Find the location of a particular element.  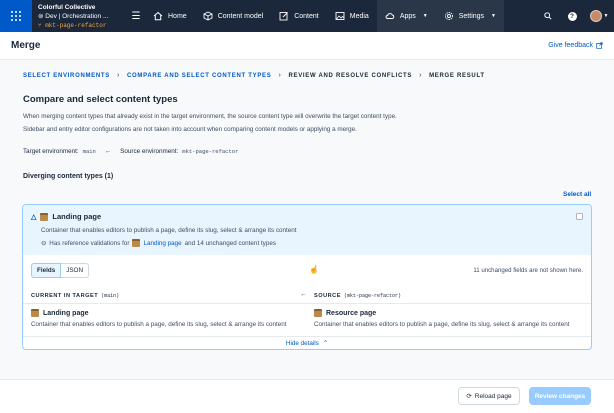

help-icon: ? is located at coordinates (572, 16).